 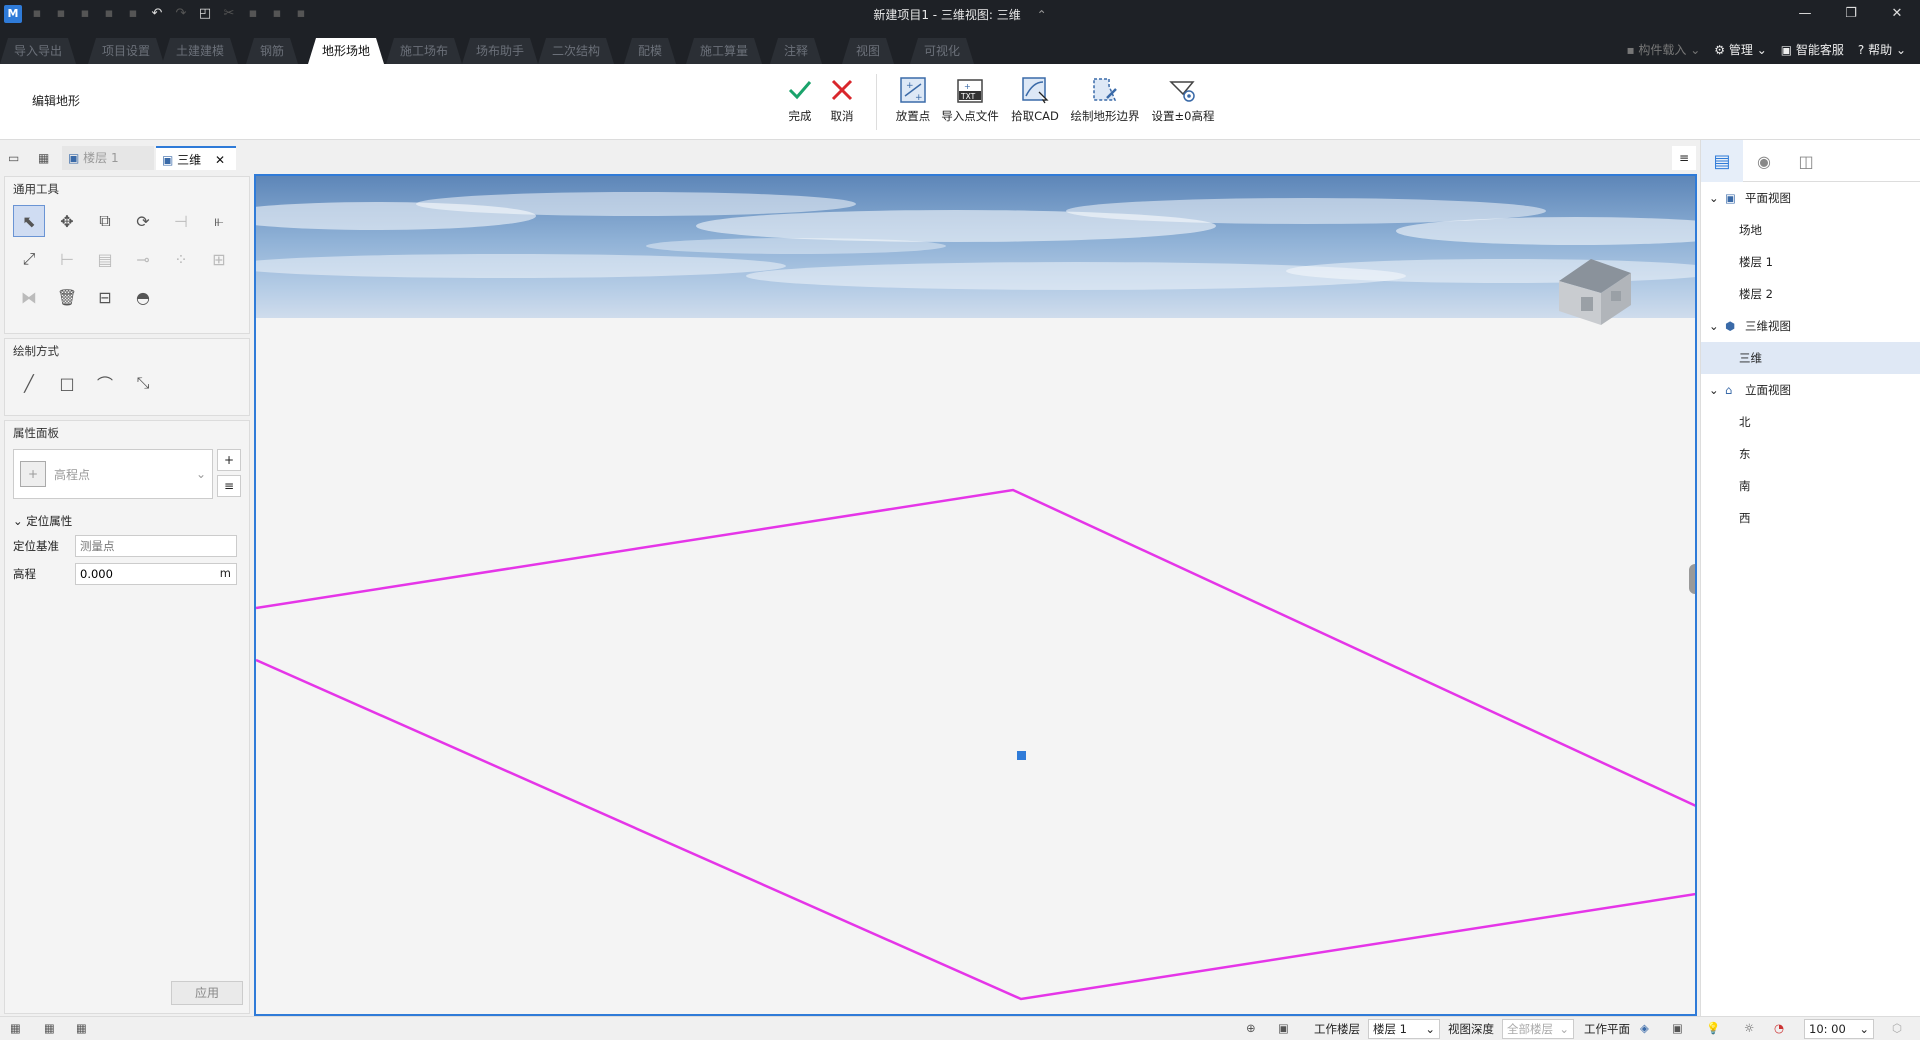 What do you see at coordinates (1810, 454) in the screenshot?
I see `tree-item: 东` at bounding box center [1810, 454].